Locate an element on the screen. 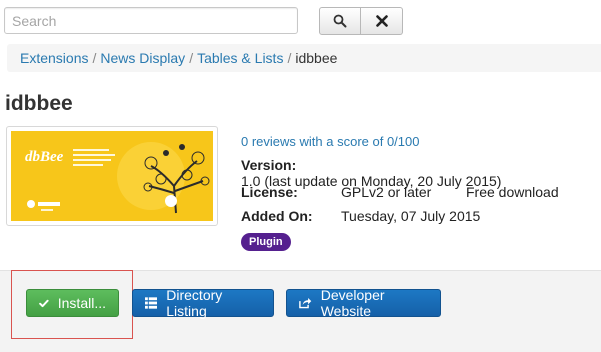 The width and height of the screenshot is (601, 352). license-value: GPLv2 or later is located at coordinates (386, 192).